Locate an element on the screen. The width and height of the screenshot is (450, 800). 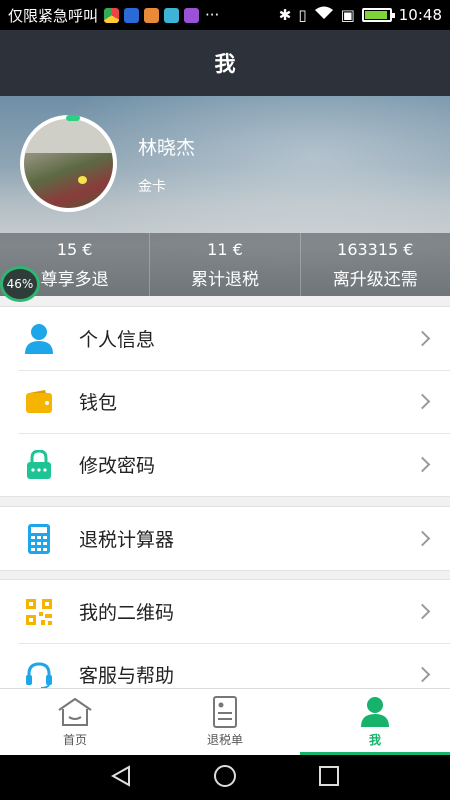
tab-me: 我 is located at coordinates (375, 722).